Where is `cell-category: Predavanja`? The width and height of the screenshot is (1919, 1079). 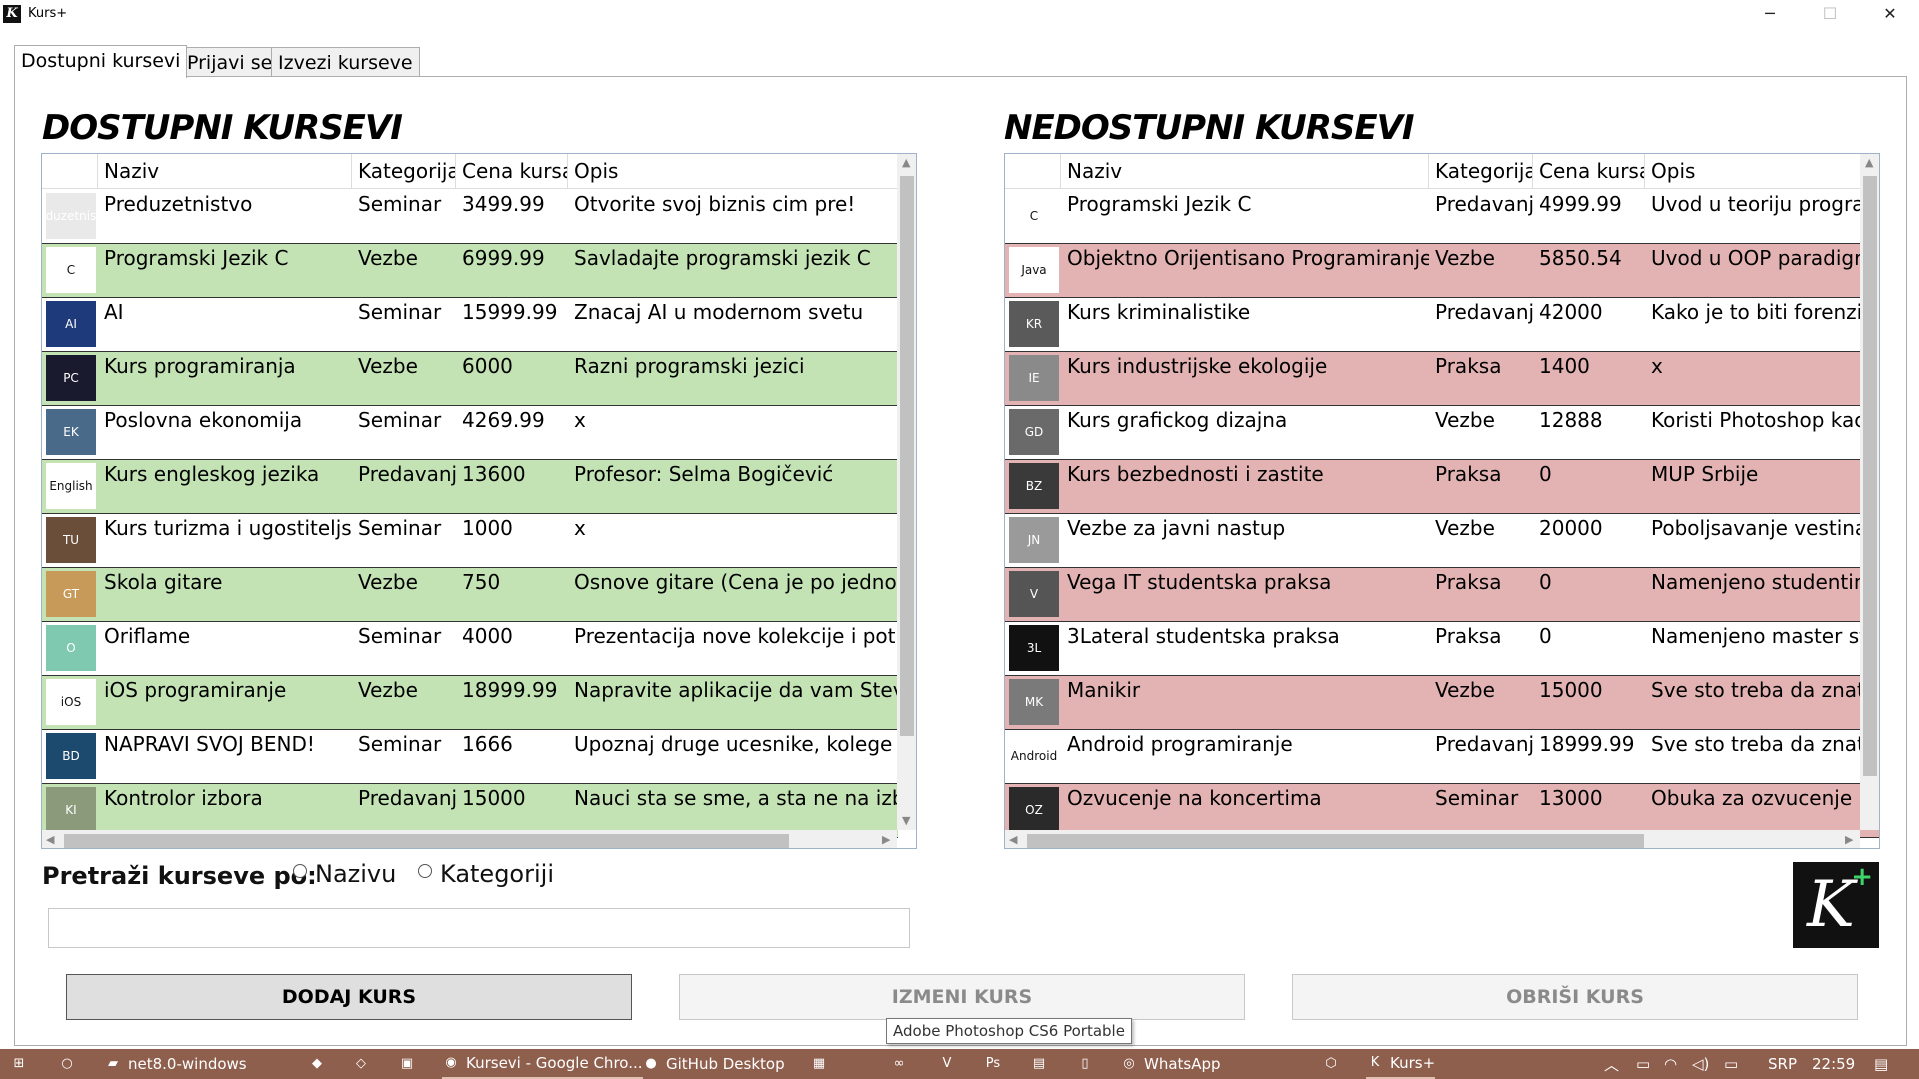
cell-category: Predavanja is located at coordinates (1484, 204).